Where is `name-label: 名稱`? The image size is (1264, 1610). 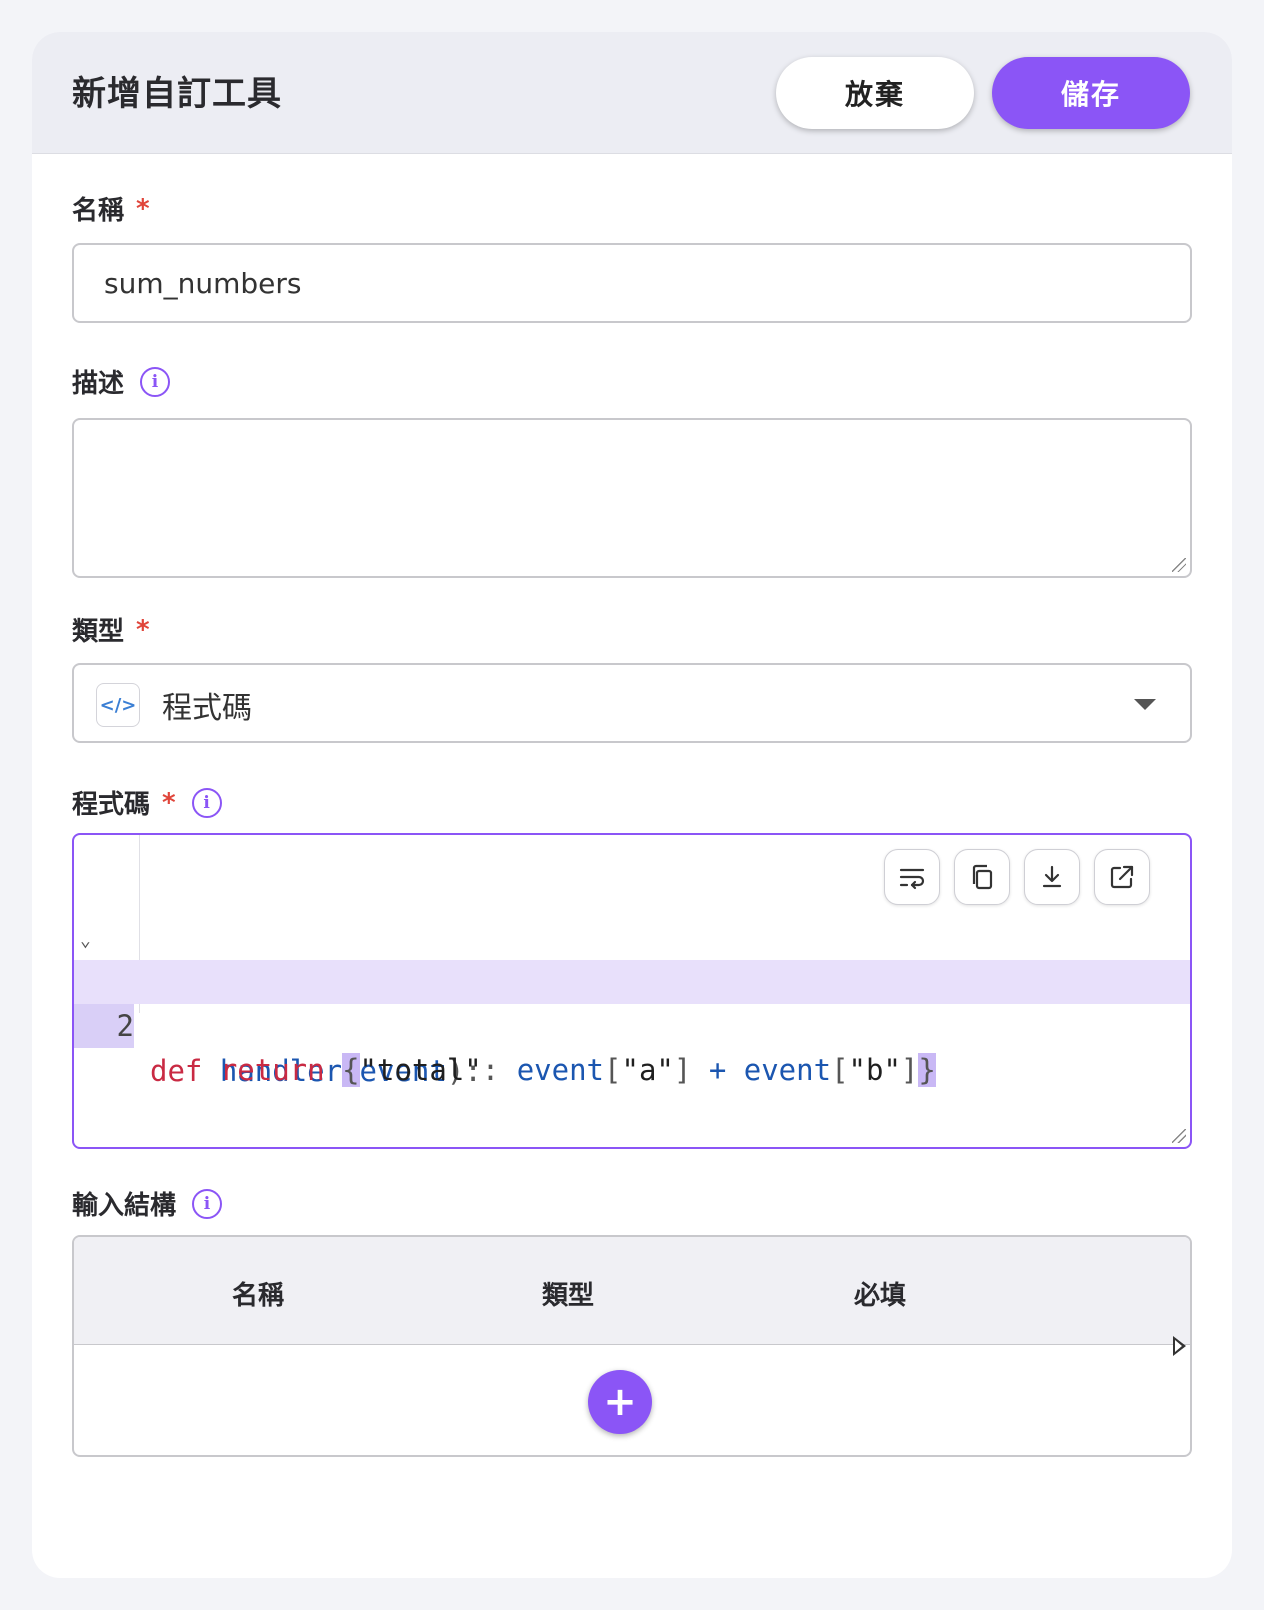 name-label: 名稱 is located at coordinates (98, 211).